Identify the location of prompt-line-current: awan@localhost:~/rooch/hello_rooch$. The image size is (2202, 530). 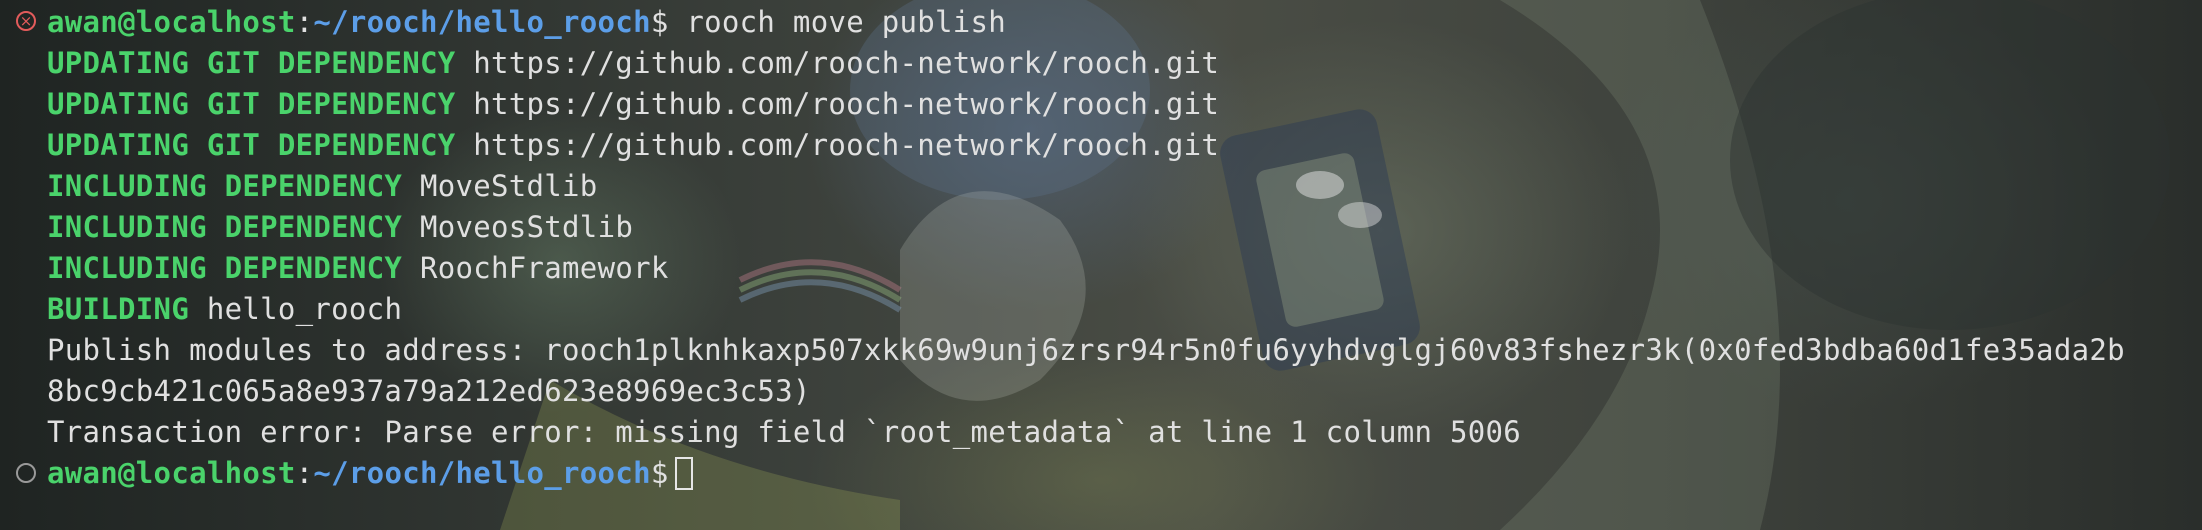
(370, 473).